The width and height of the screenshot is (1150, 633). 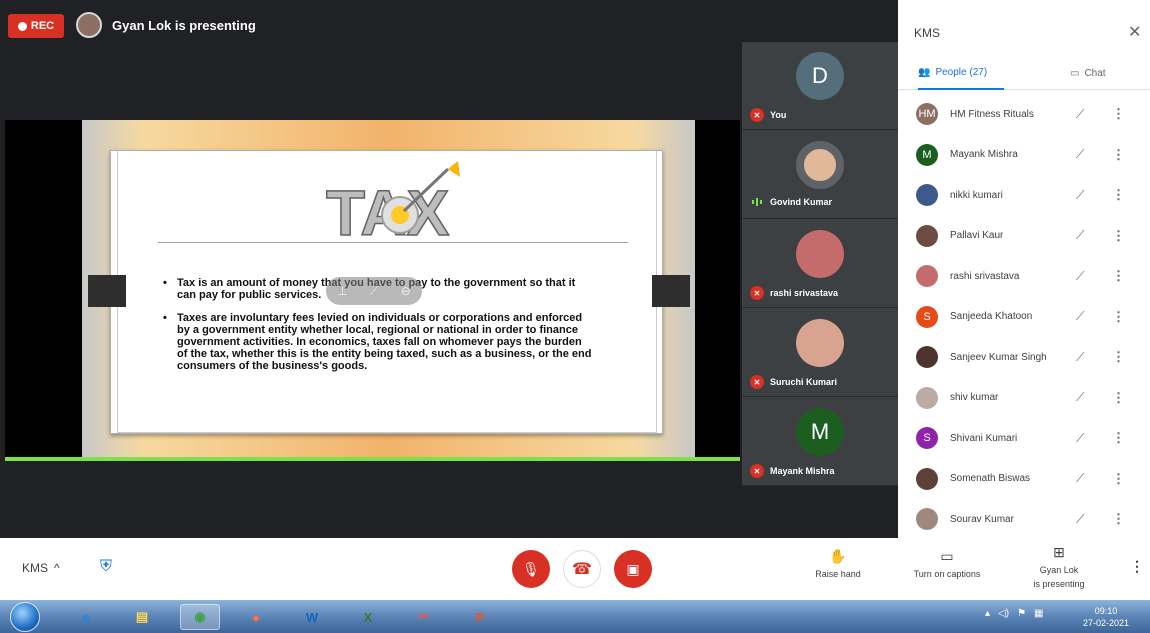 I want to click on person-name: rashi srivastava, so click(x=985, y=276).